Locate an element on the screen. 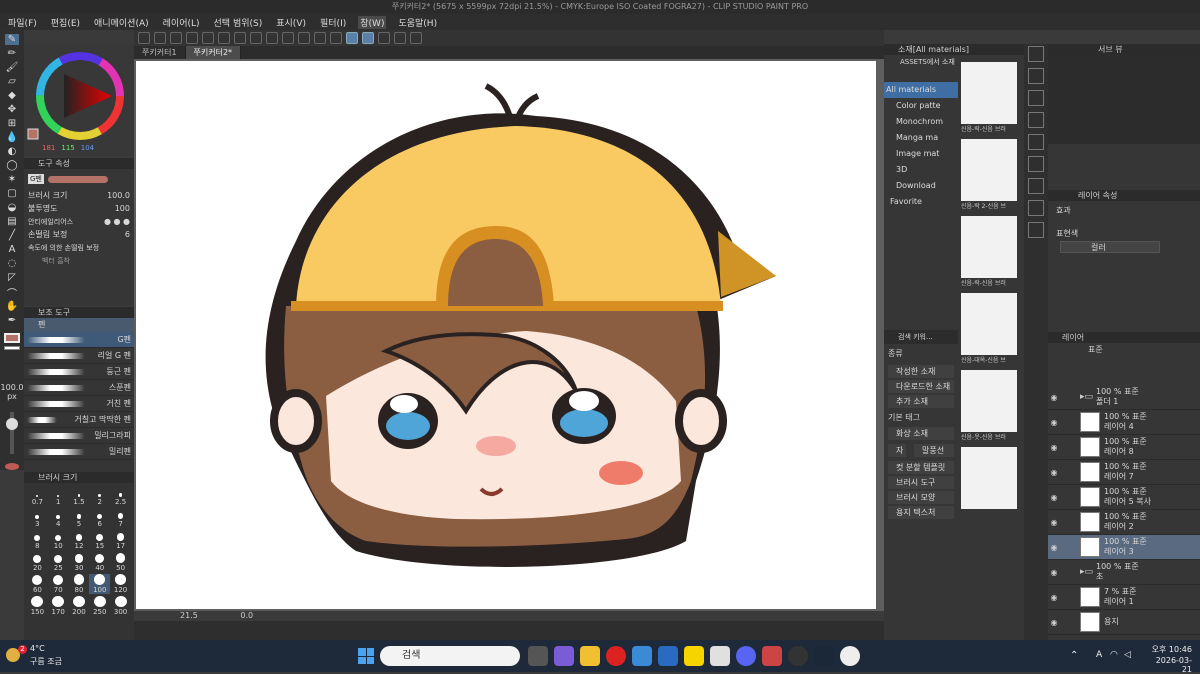  brush-size-cell: 200 is located at coordinates (79, 606).